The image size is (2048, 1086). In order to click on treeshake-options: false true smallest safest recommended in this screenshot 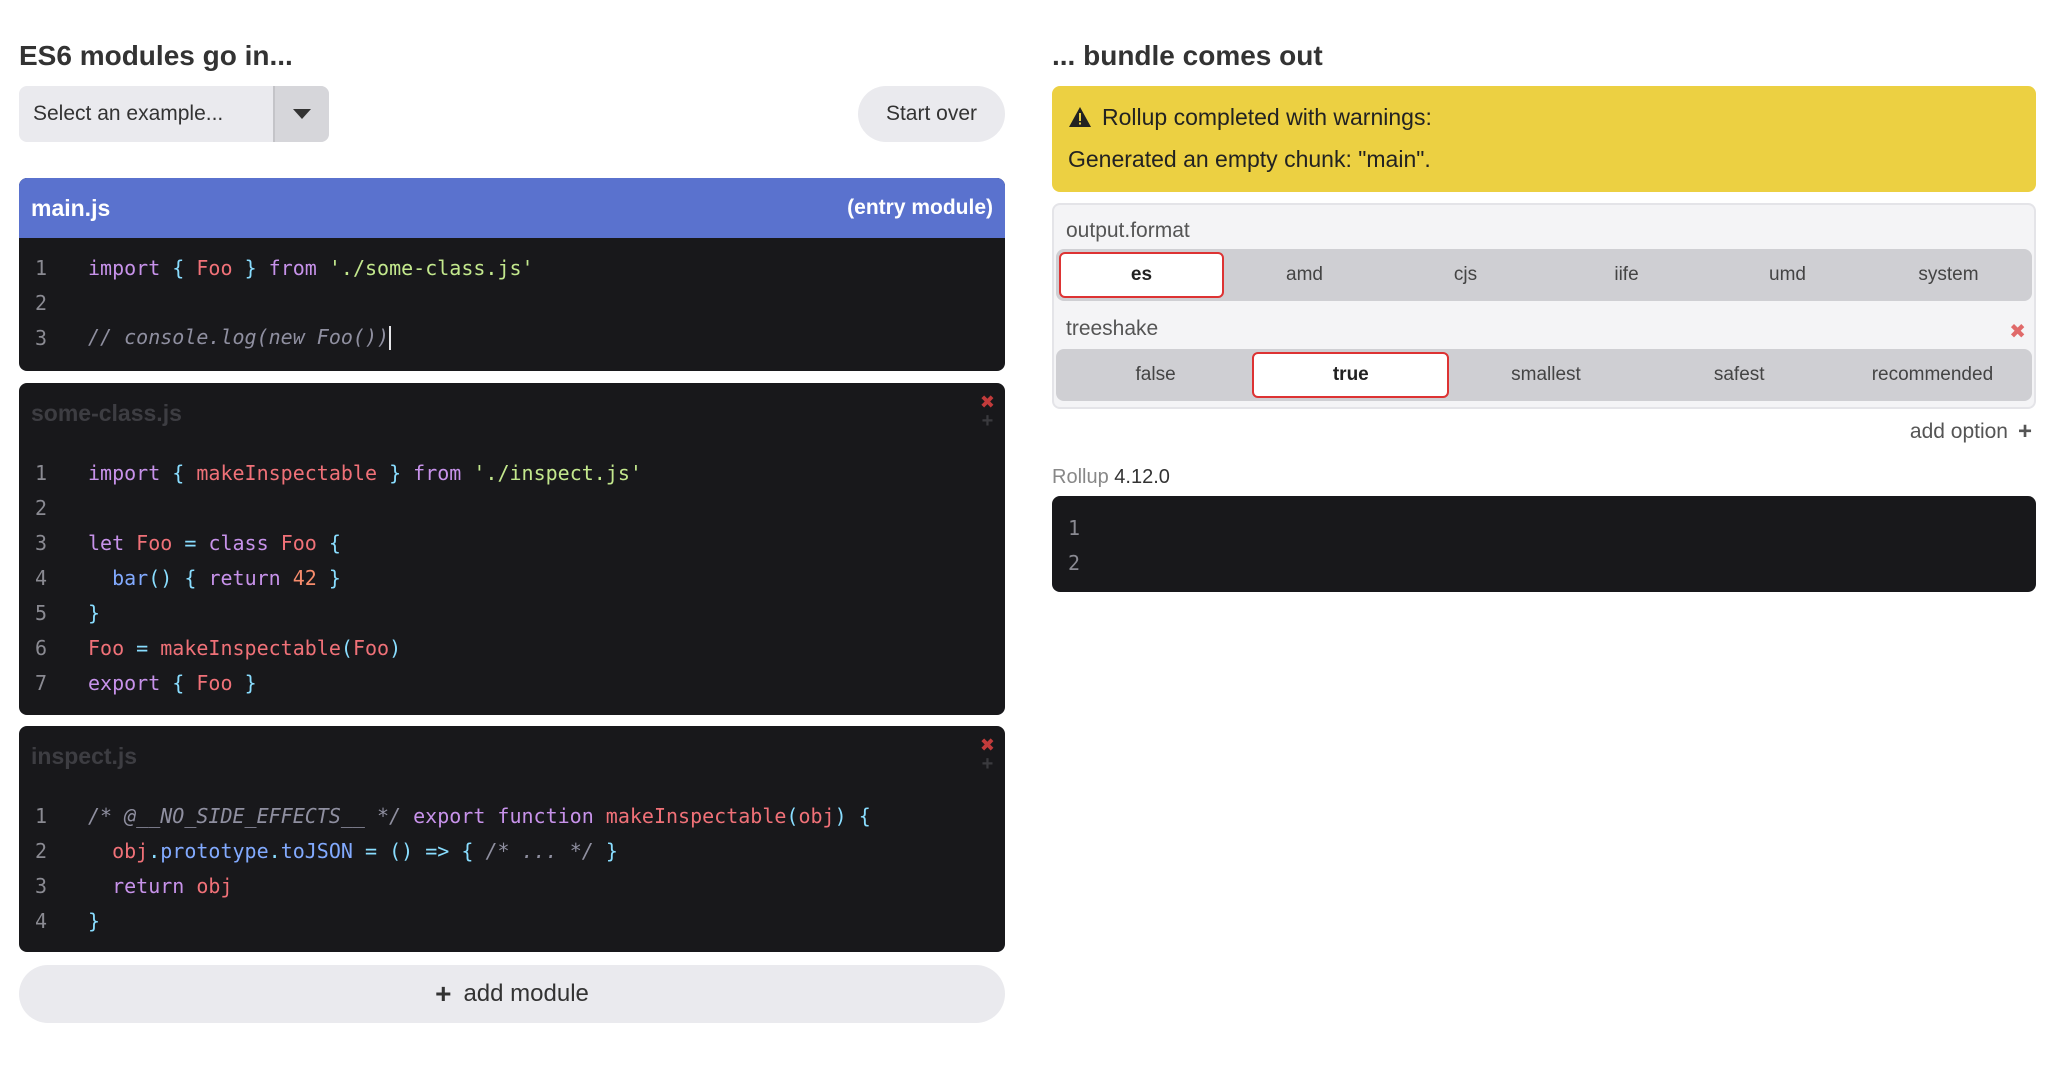, I will do `click(1544, 375)`.